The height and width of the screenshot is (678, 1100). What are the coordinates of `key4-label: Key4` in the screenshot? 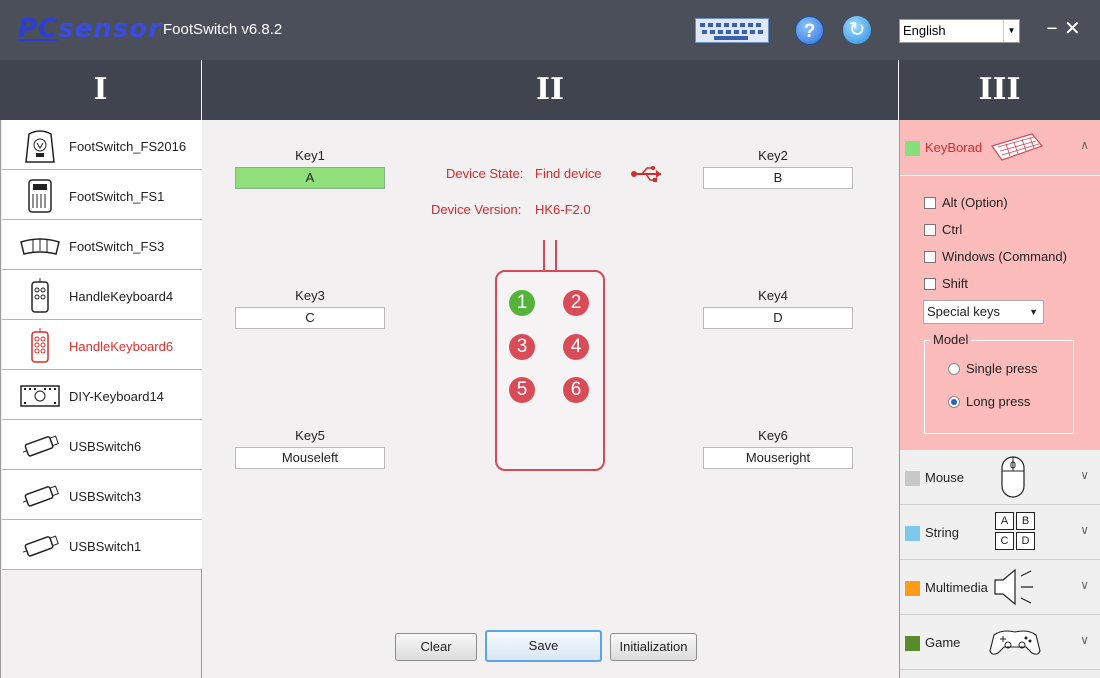 It's located at (773, 295).